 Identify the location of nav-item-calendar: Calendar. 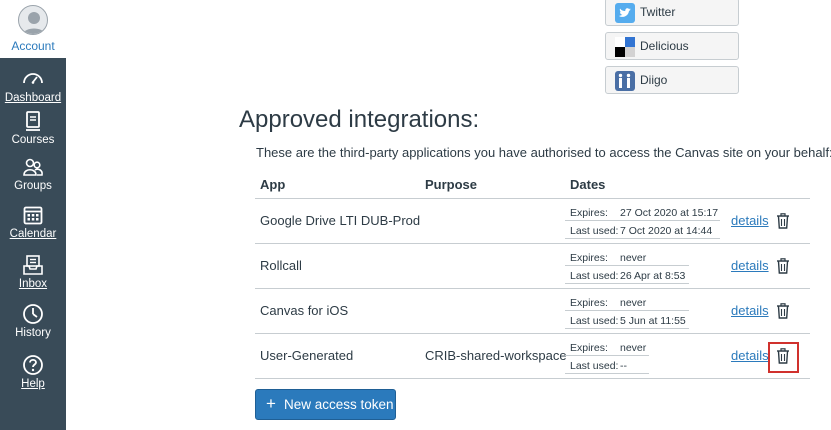
(33, 222).